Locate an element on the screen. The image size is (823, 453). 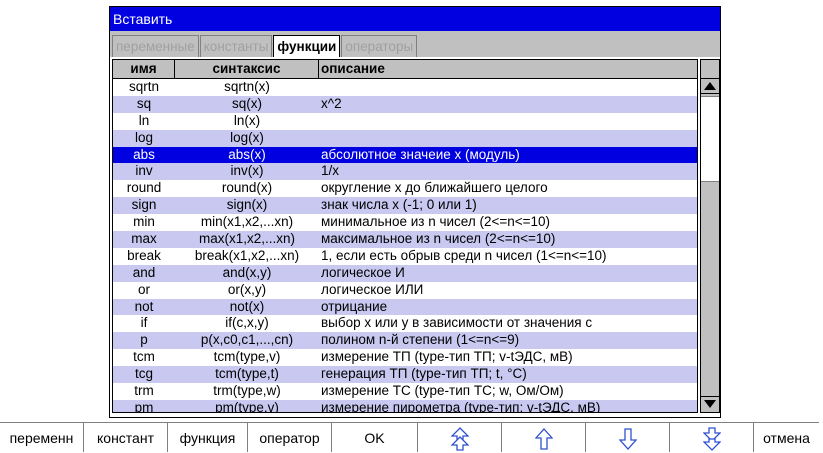
variables-button: переменн is located at coordinates (42, 437).